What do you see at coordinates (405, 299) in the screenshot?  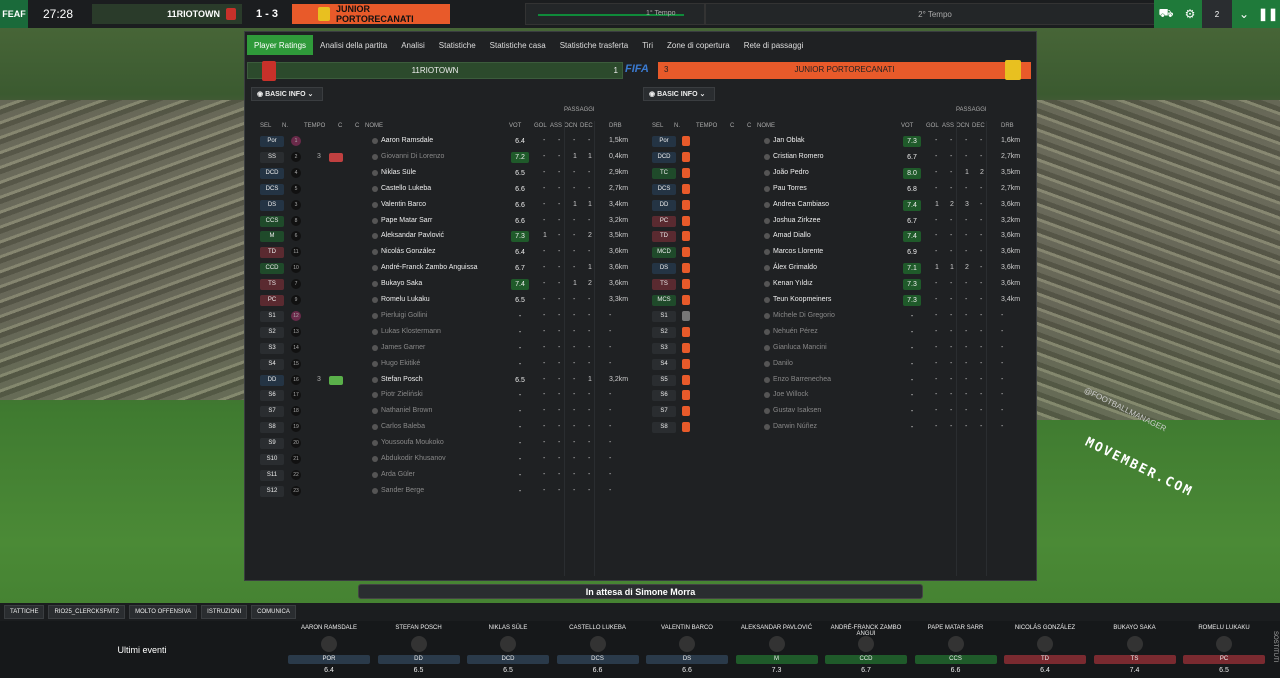 I see `player-name: Romelu Lukaku` at bounding box center [405, 299].